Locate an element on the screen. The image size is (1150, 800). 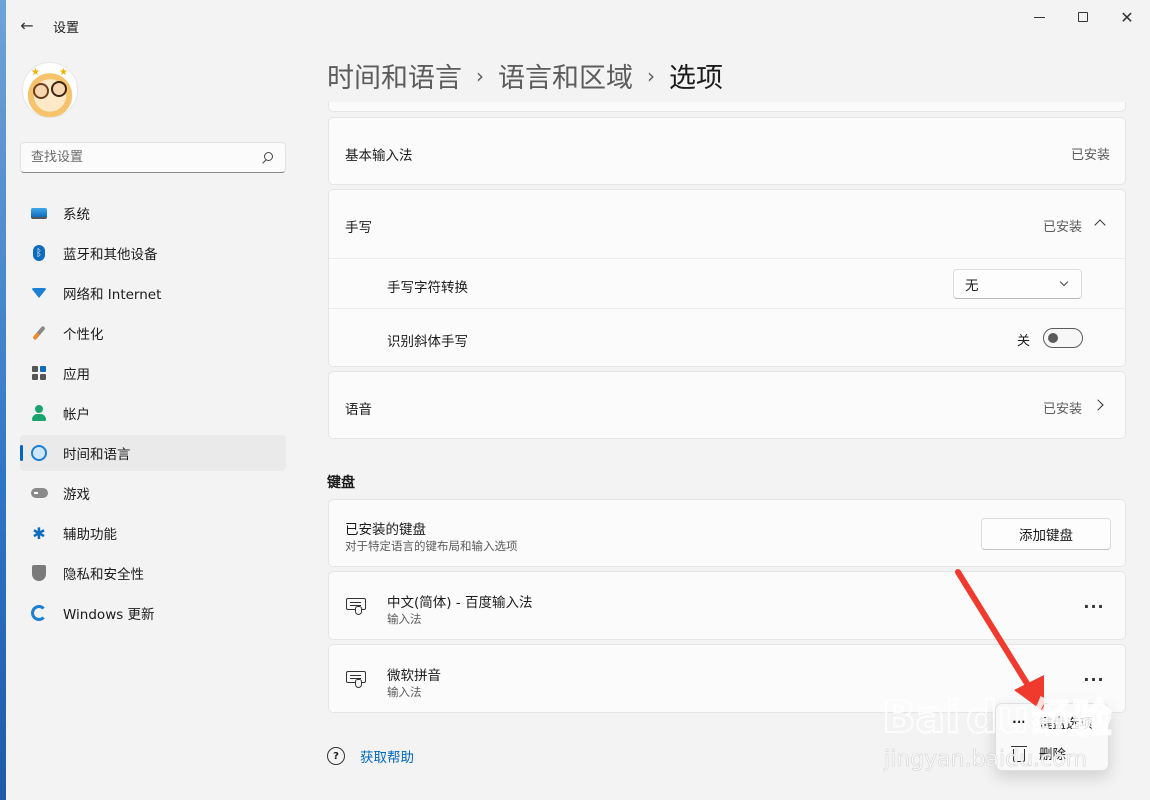
basic-input-label: 基本输入法 is located at coordinates (379, 156).